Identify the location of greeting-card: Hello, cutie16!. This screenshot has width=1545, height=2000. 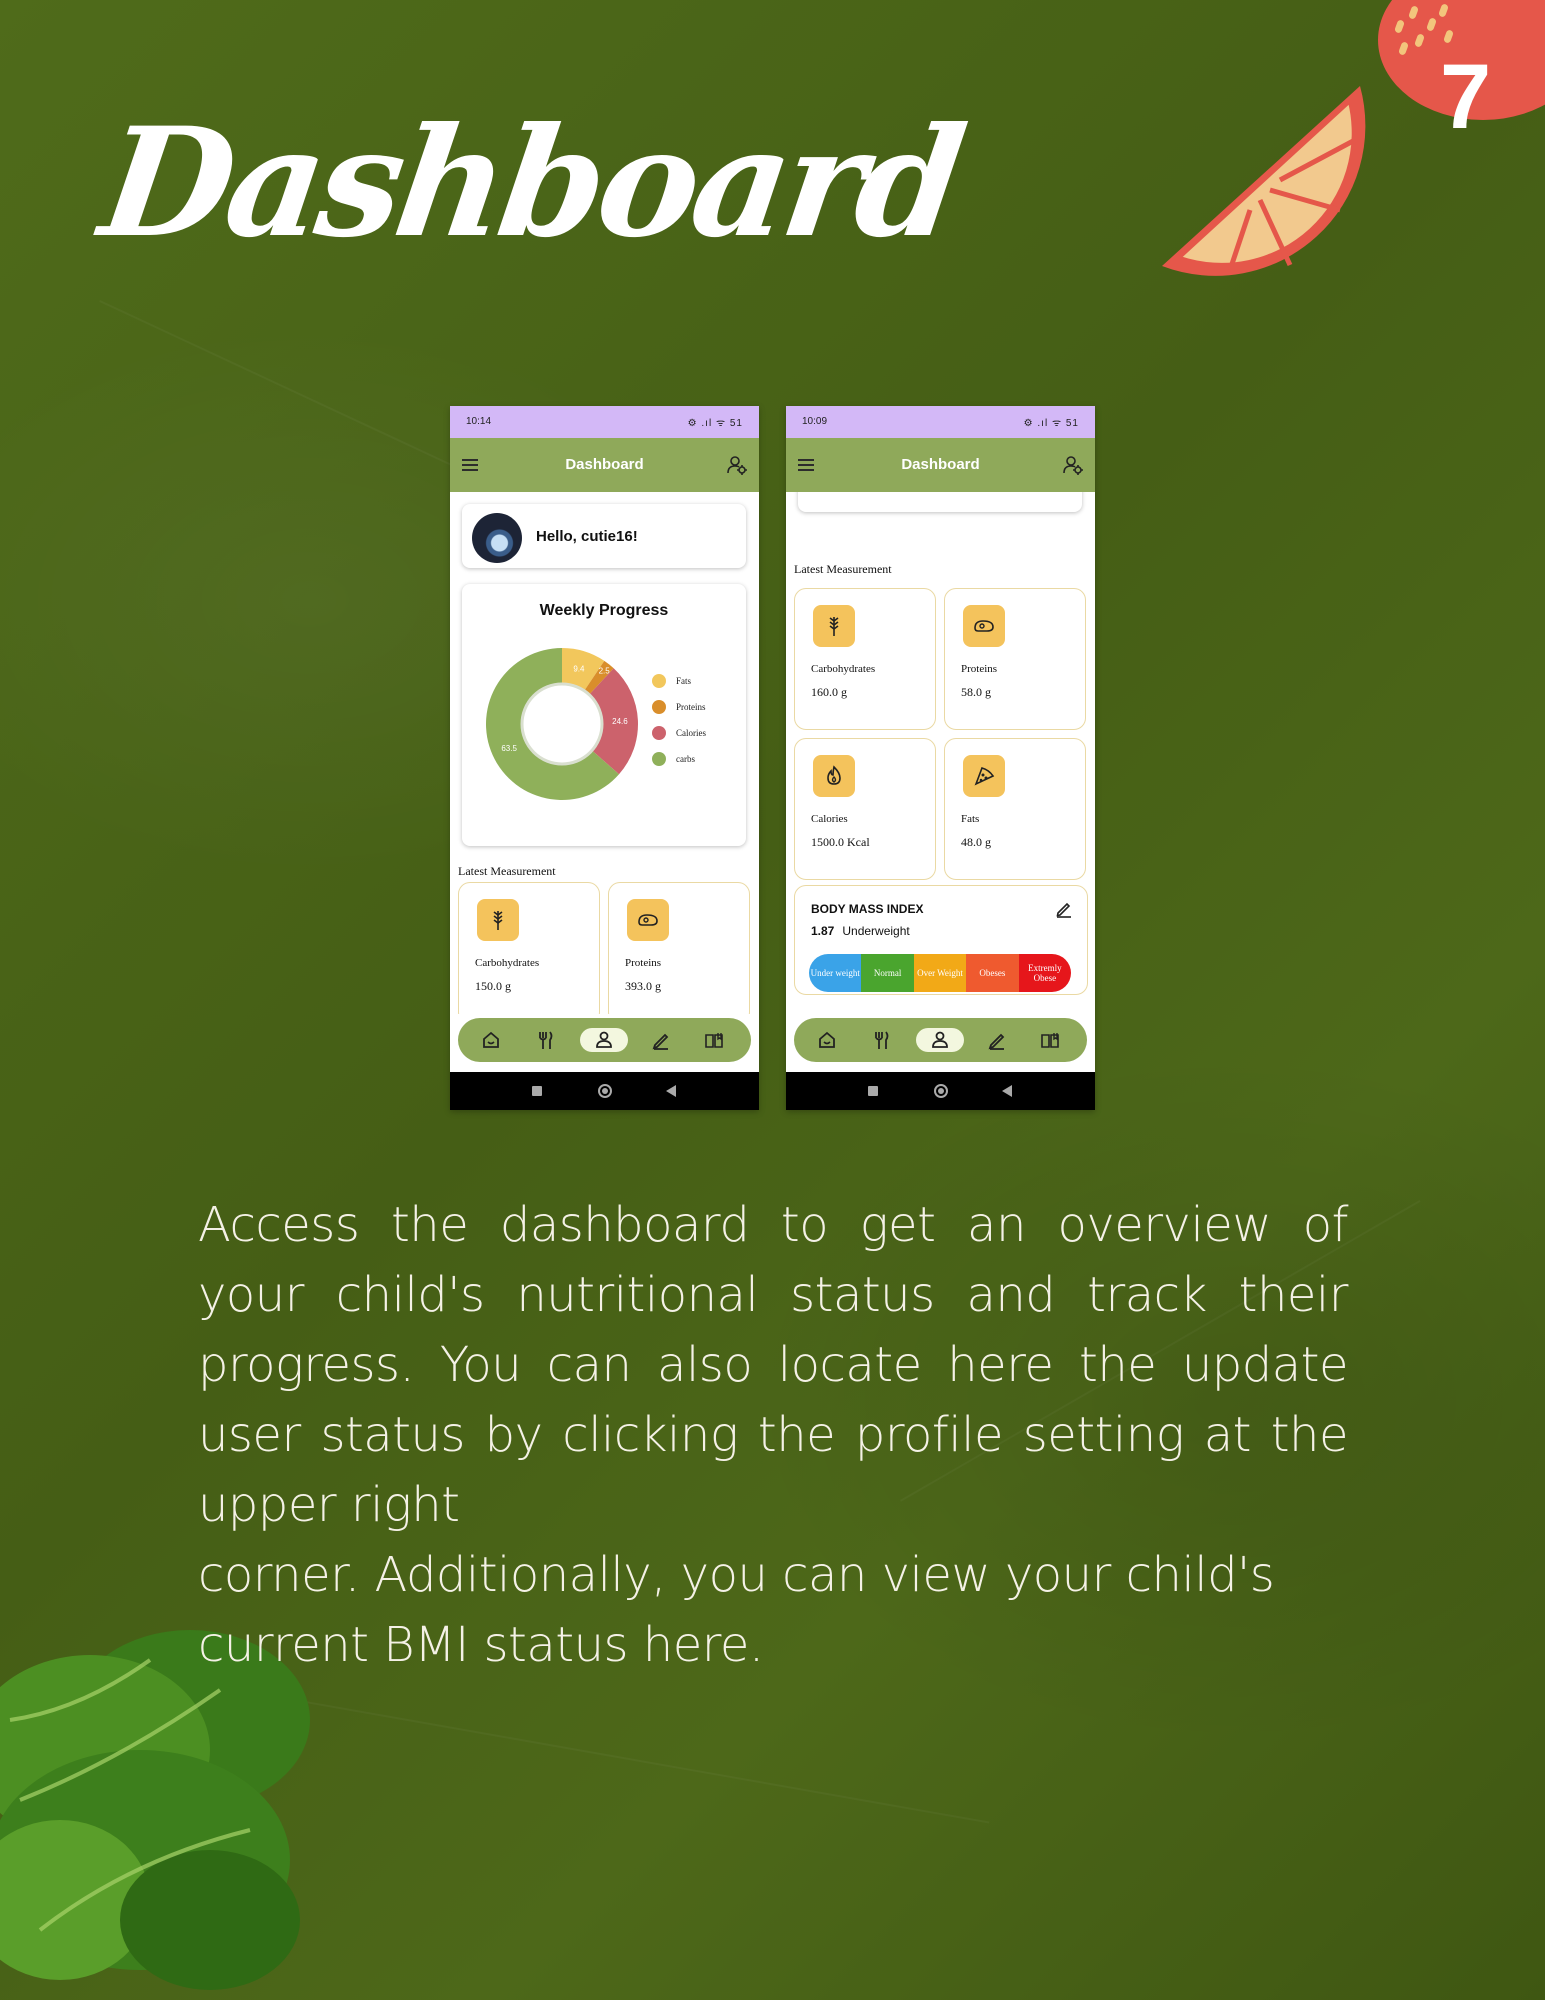
(604, 536).